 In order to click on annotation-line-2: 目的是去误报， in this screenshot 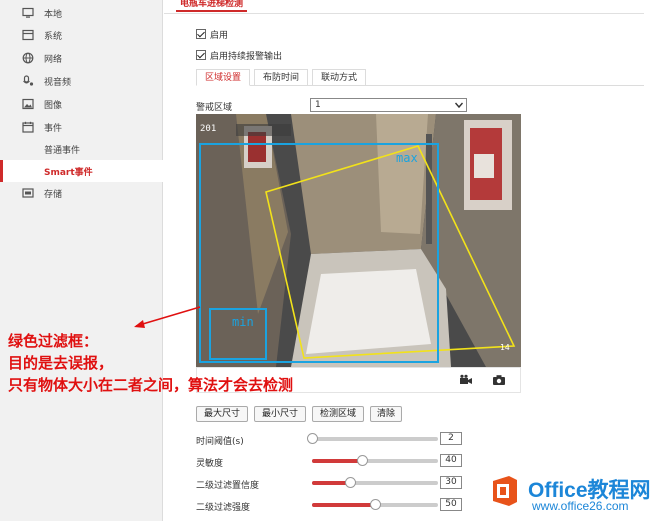, I will do `click(61, 363)`.